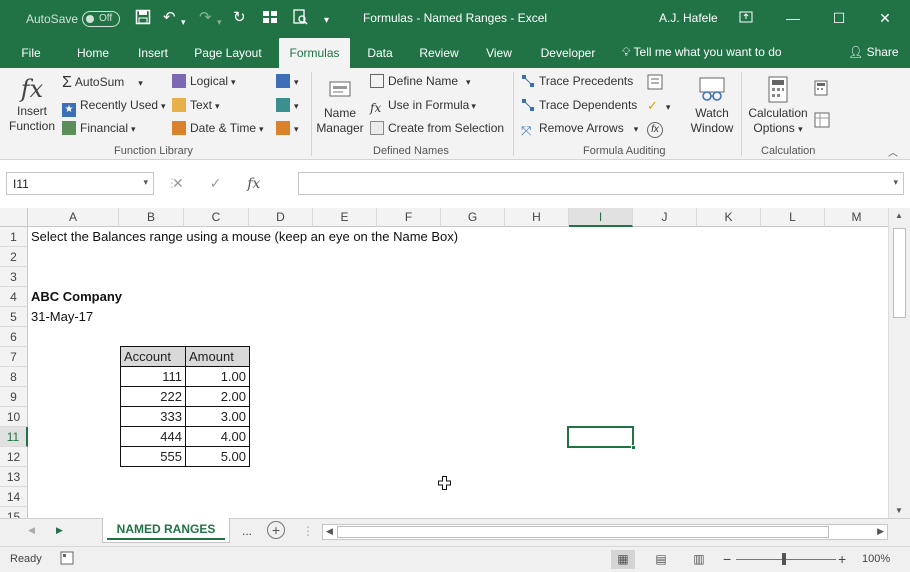 Image resolution: width=910 pixels, height=572 pixels. What do you see at coordinates (153, 416) in the screenshot?
I see `table-cell-account: 333` at bounding box center [153, 416].